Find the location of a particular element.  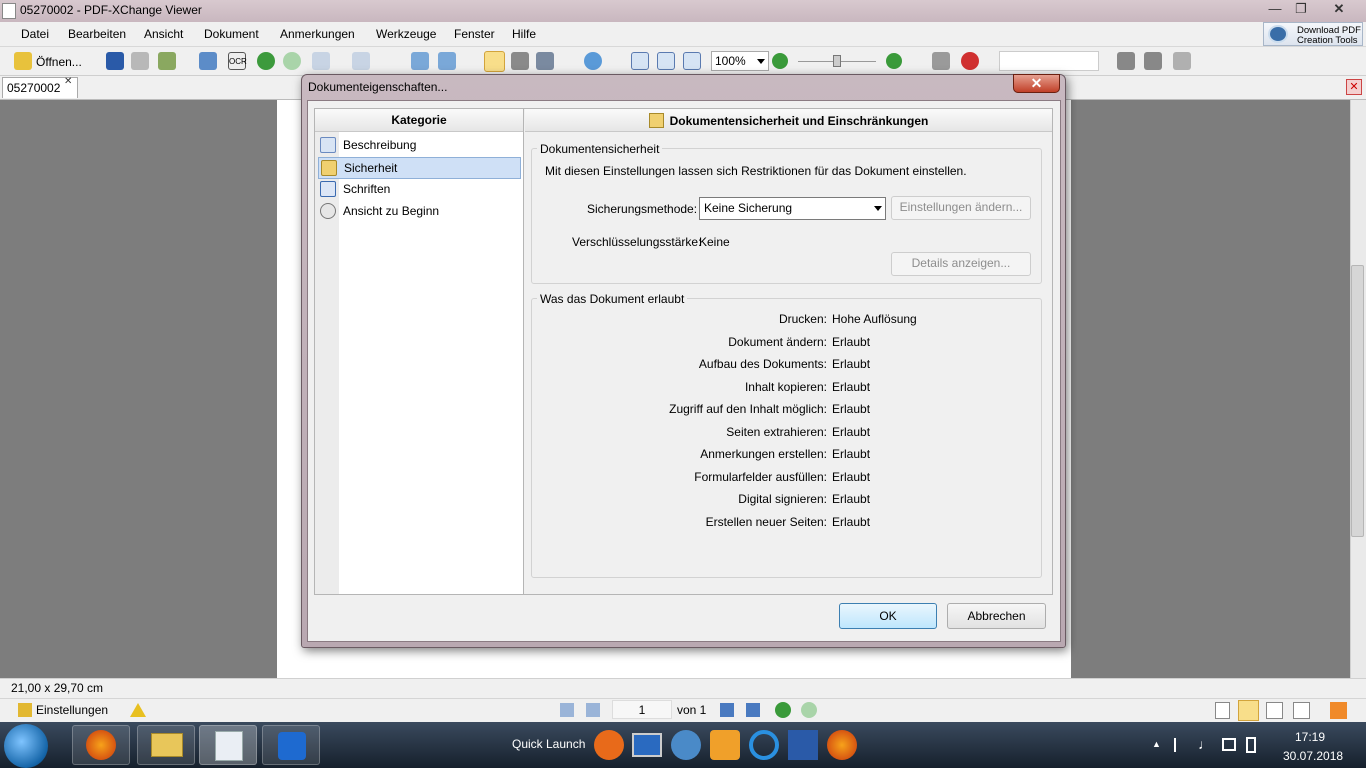

security-method-value: Keine Sicherung is located at coordinates (748, 208).